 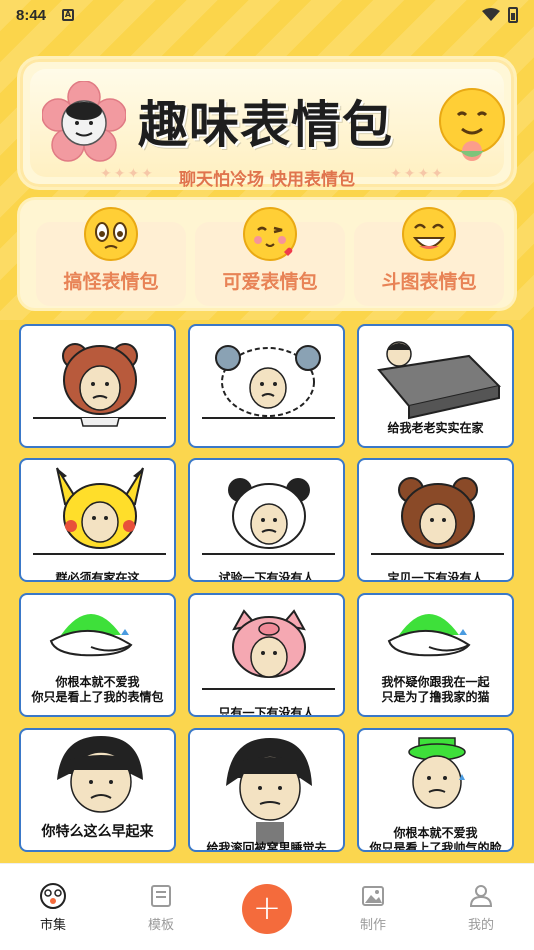 I want to click on category-panel: 搞怪表情包 可爱表情包 斗图表情包, so click(x=267, y=254).